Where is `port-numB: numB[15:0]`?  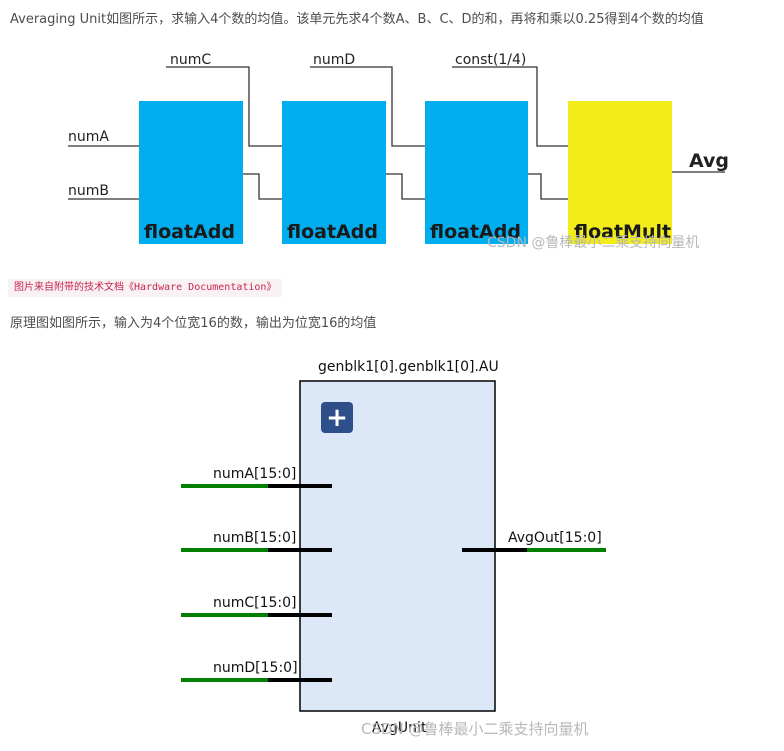
port-numB: numB[15:0] is located at coordinates (256, 541).